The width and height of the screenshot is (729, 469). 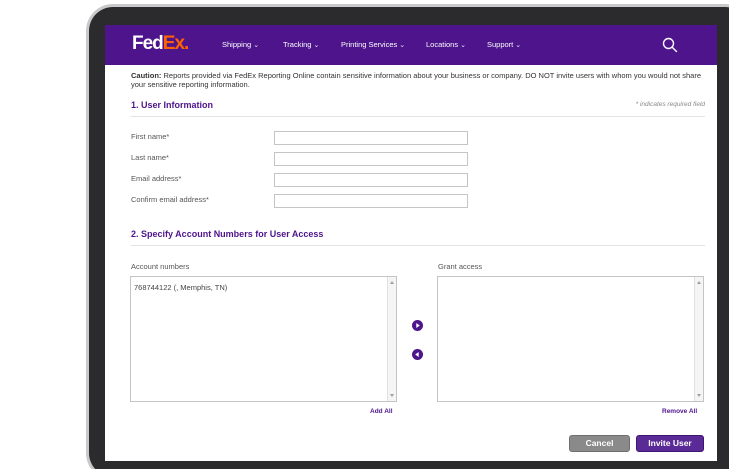 What do you see at coordinates (442, 44) in the screenshot?
I see `nav-item-label: Locations` at bounding box center [442, 44].